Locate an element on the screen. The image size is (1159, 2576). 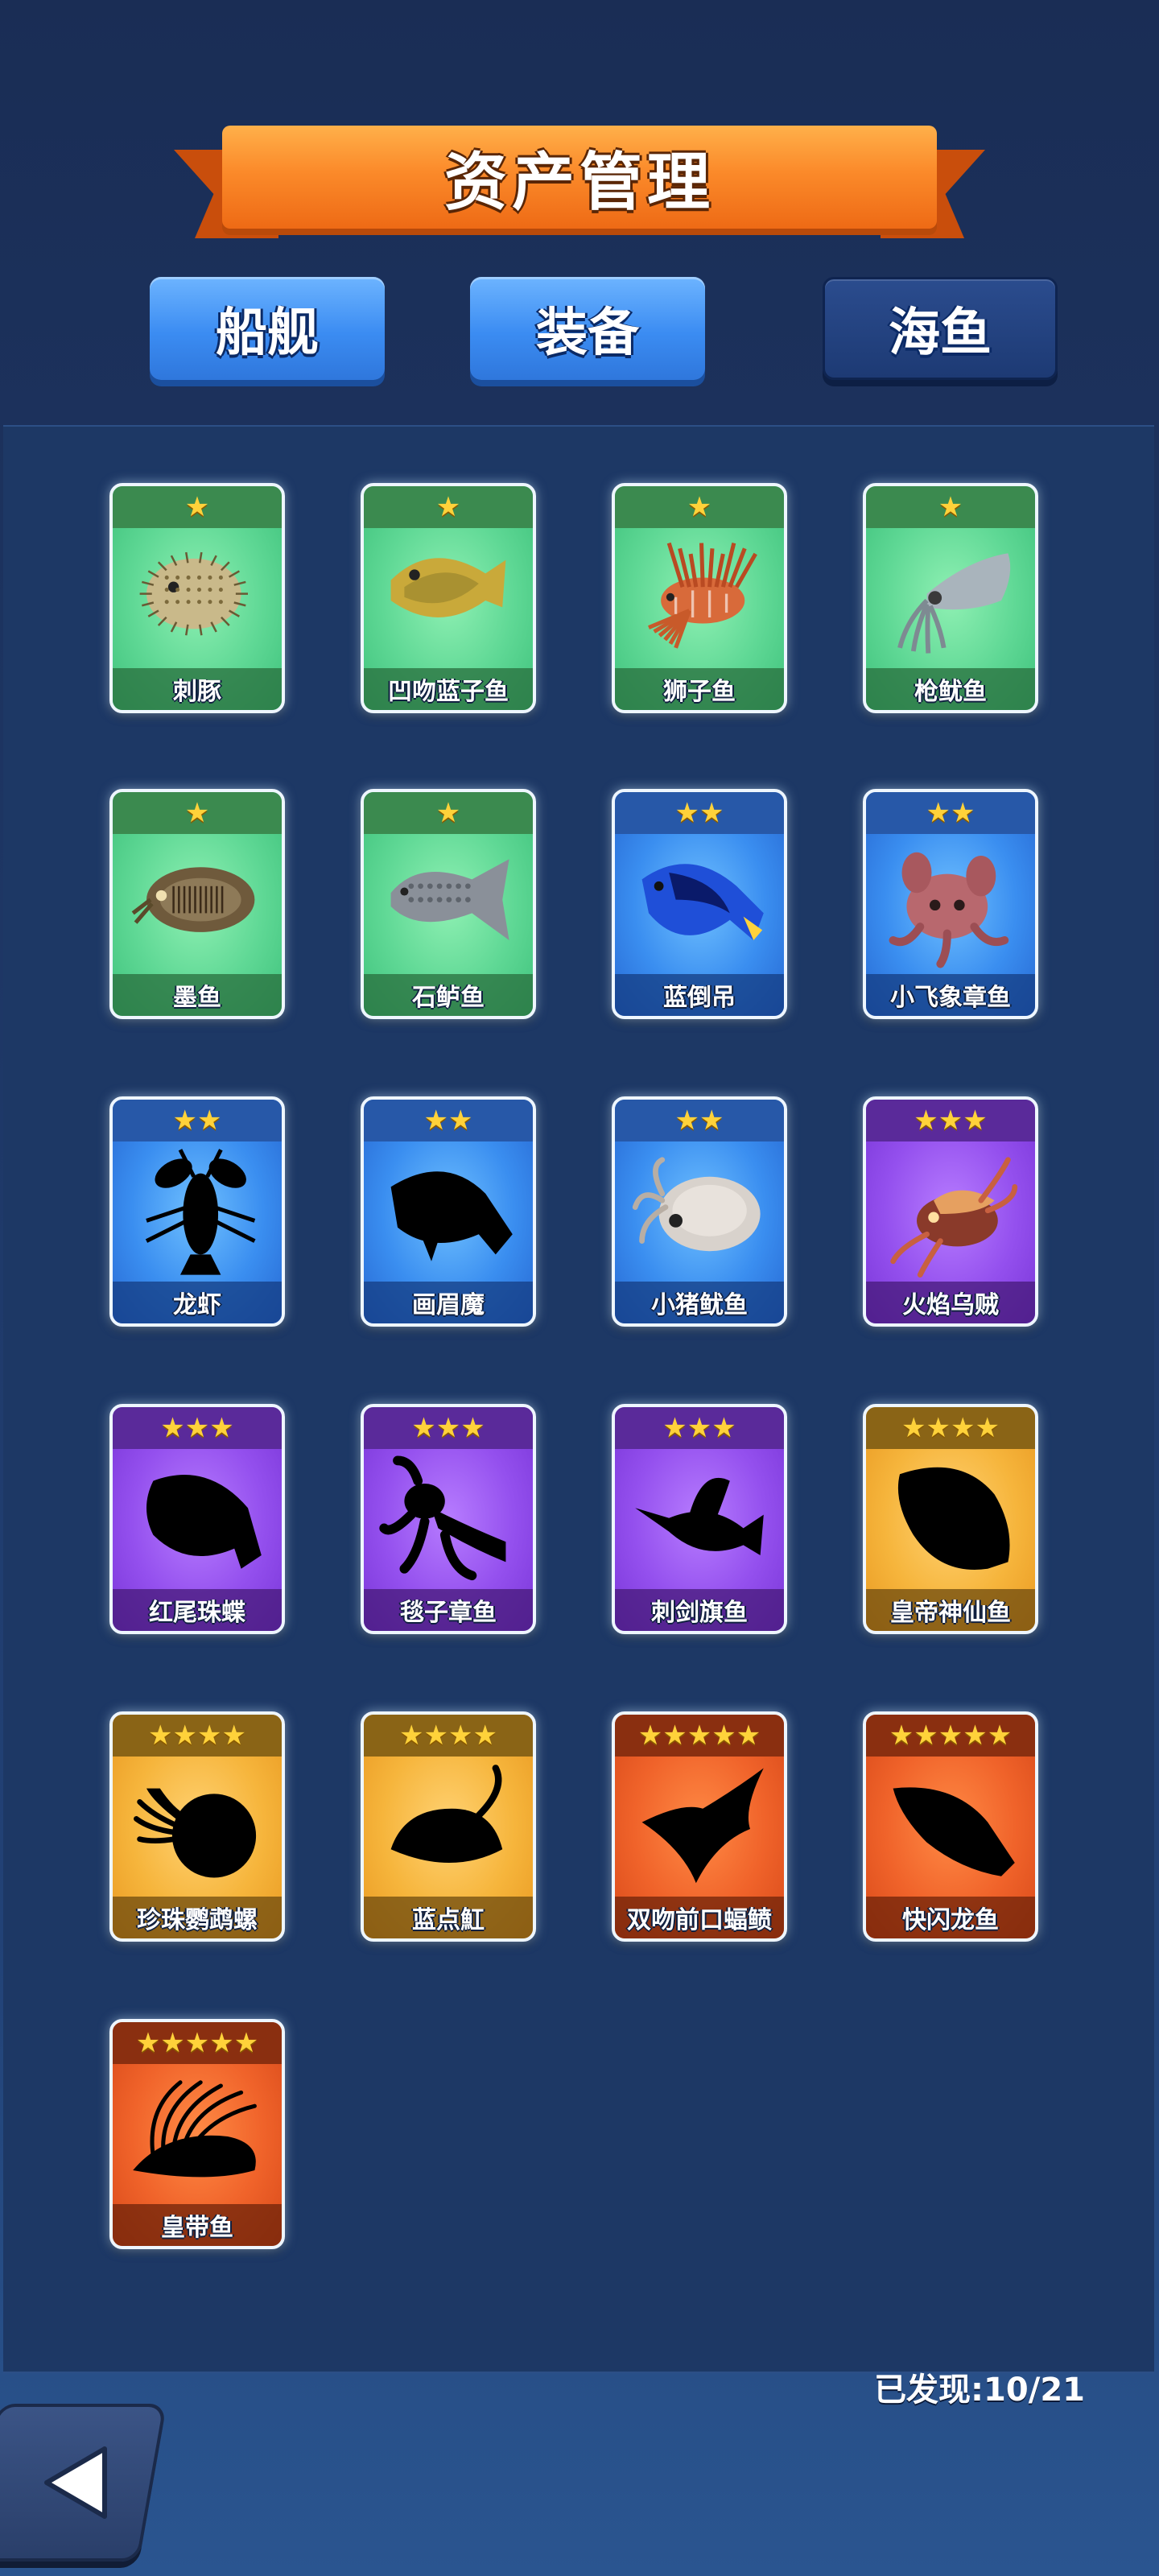
fish-name: 枪鱿鱼 is located at coordinates (950, 689).